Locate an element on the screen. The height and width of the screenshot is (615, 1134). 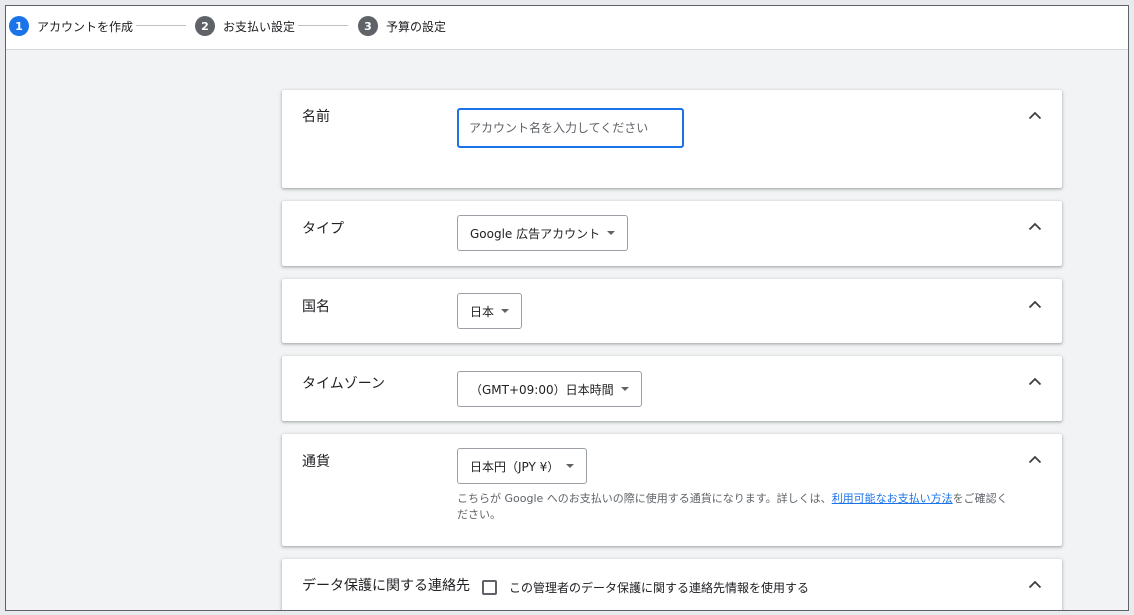
name-section: 名前 is located at coordinates (672, 139).